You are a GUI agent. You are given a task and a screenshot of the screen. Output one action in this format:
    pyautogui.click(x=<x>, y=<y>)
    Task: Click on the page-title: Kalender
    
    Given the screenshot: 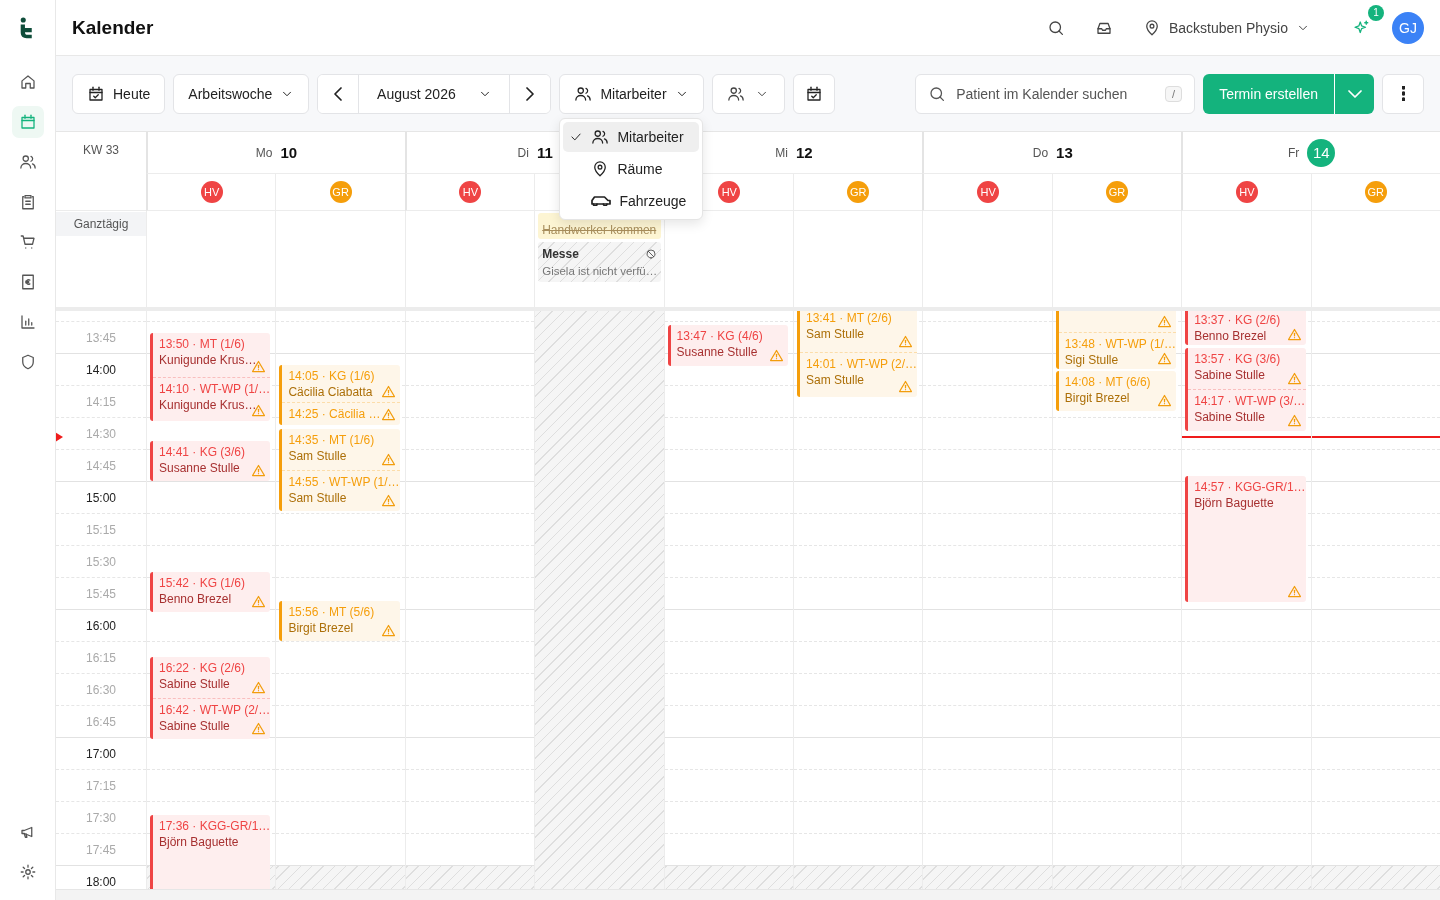 What is the action you would take?
    pyautogui.click(x=113, y=27)
    